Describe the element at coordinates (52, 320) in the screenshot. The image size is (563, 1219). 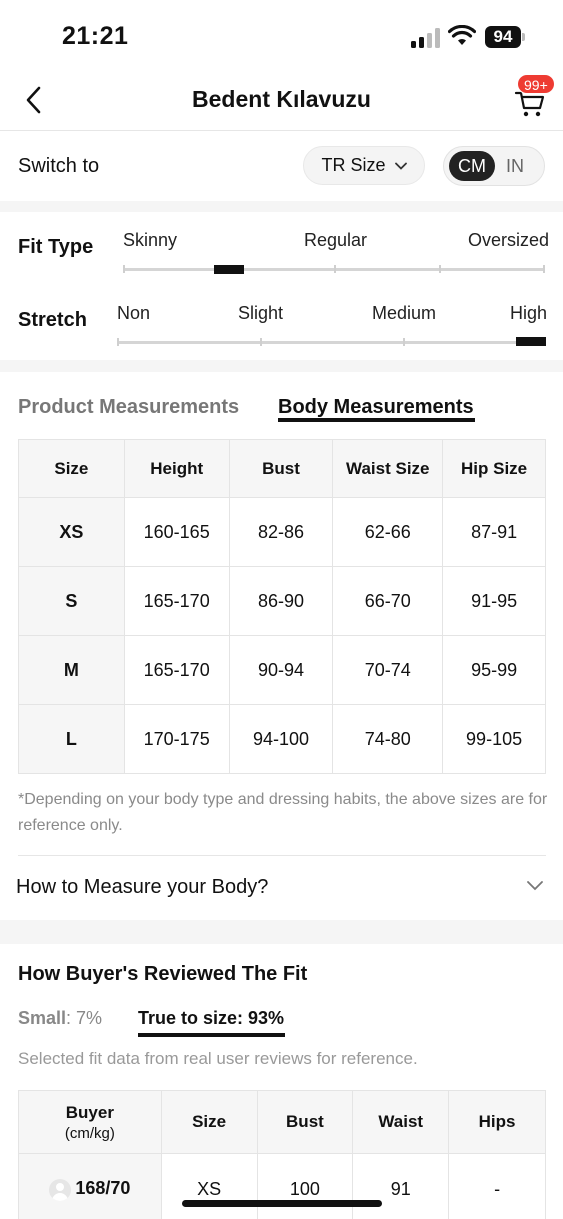
I see `stretch-label: Stretch` at that location.